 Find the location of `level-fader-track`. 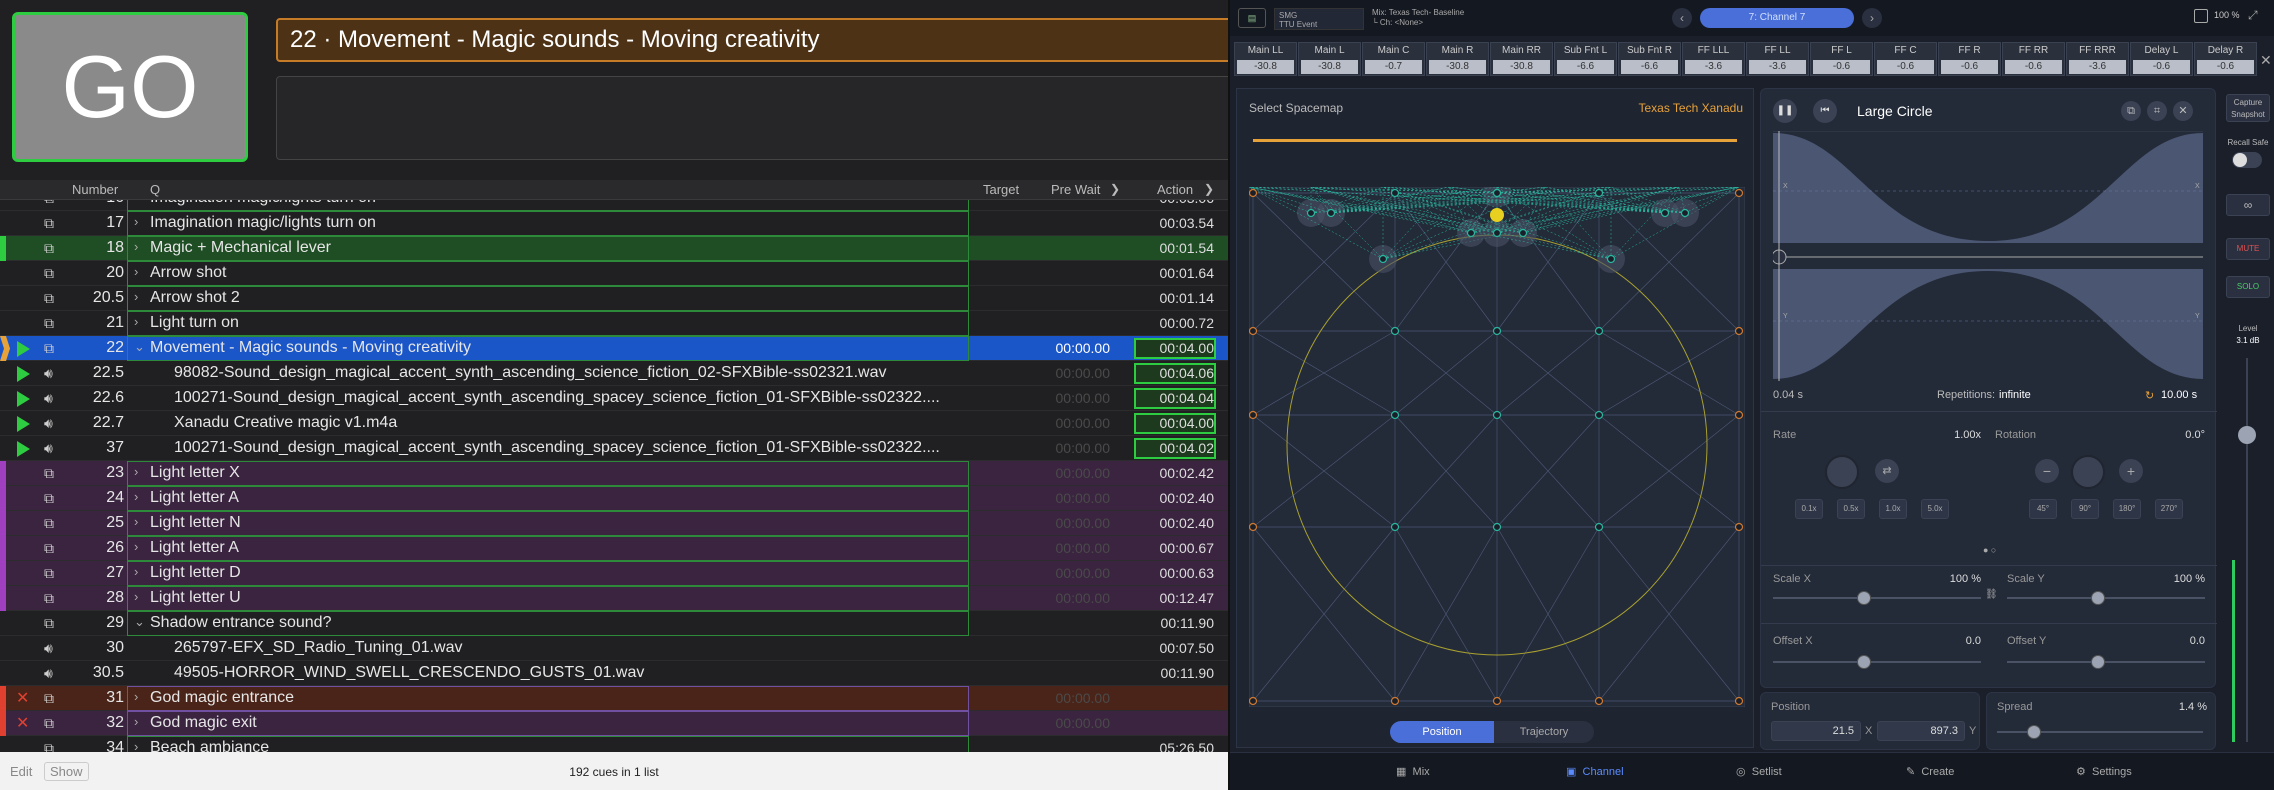

level-fader-track is located at coordinates (2247, 550).